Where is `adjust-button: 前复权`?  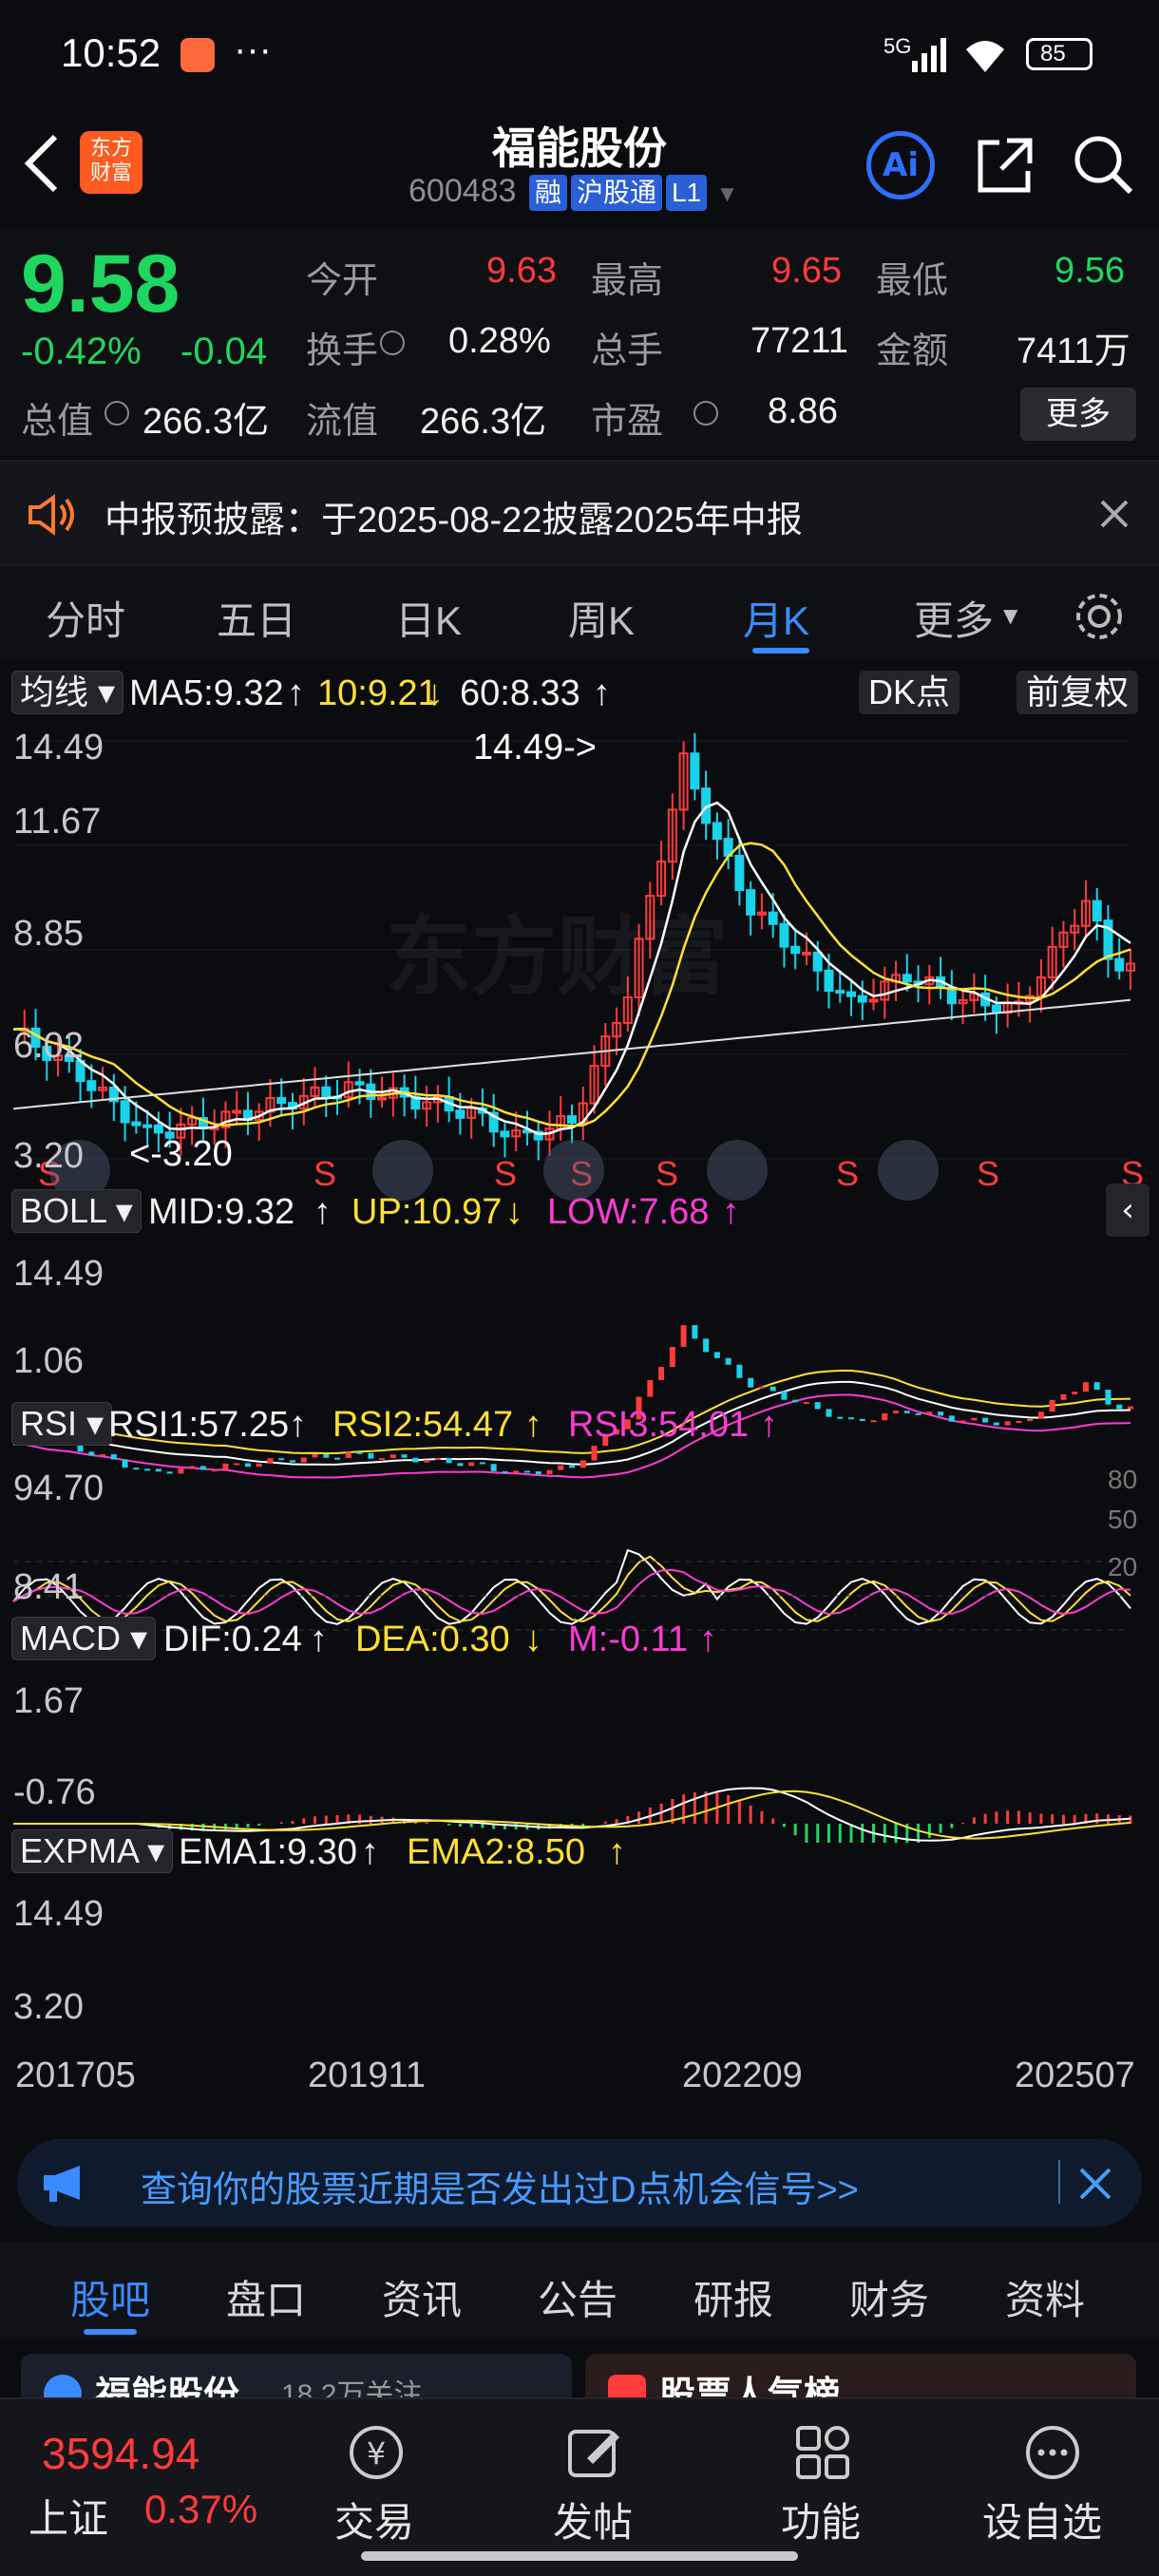 adjust-button: 前复权 is located at coordinates (1077, 692).